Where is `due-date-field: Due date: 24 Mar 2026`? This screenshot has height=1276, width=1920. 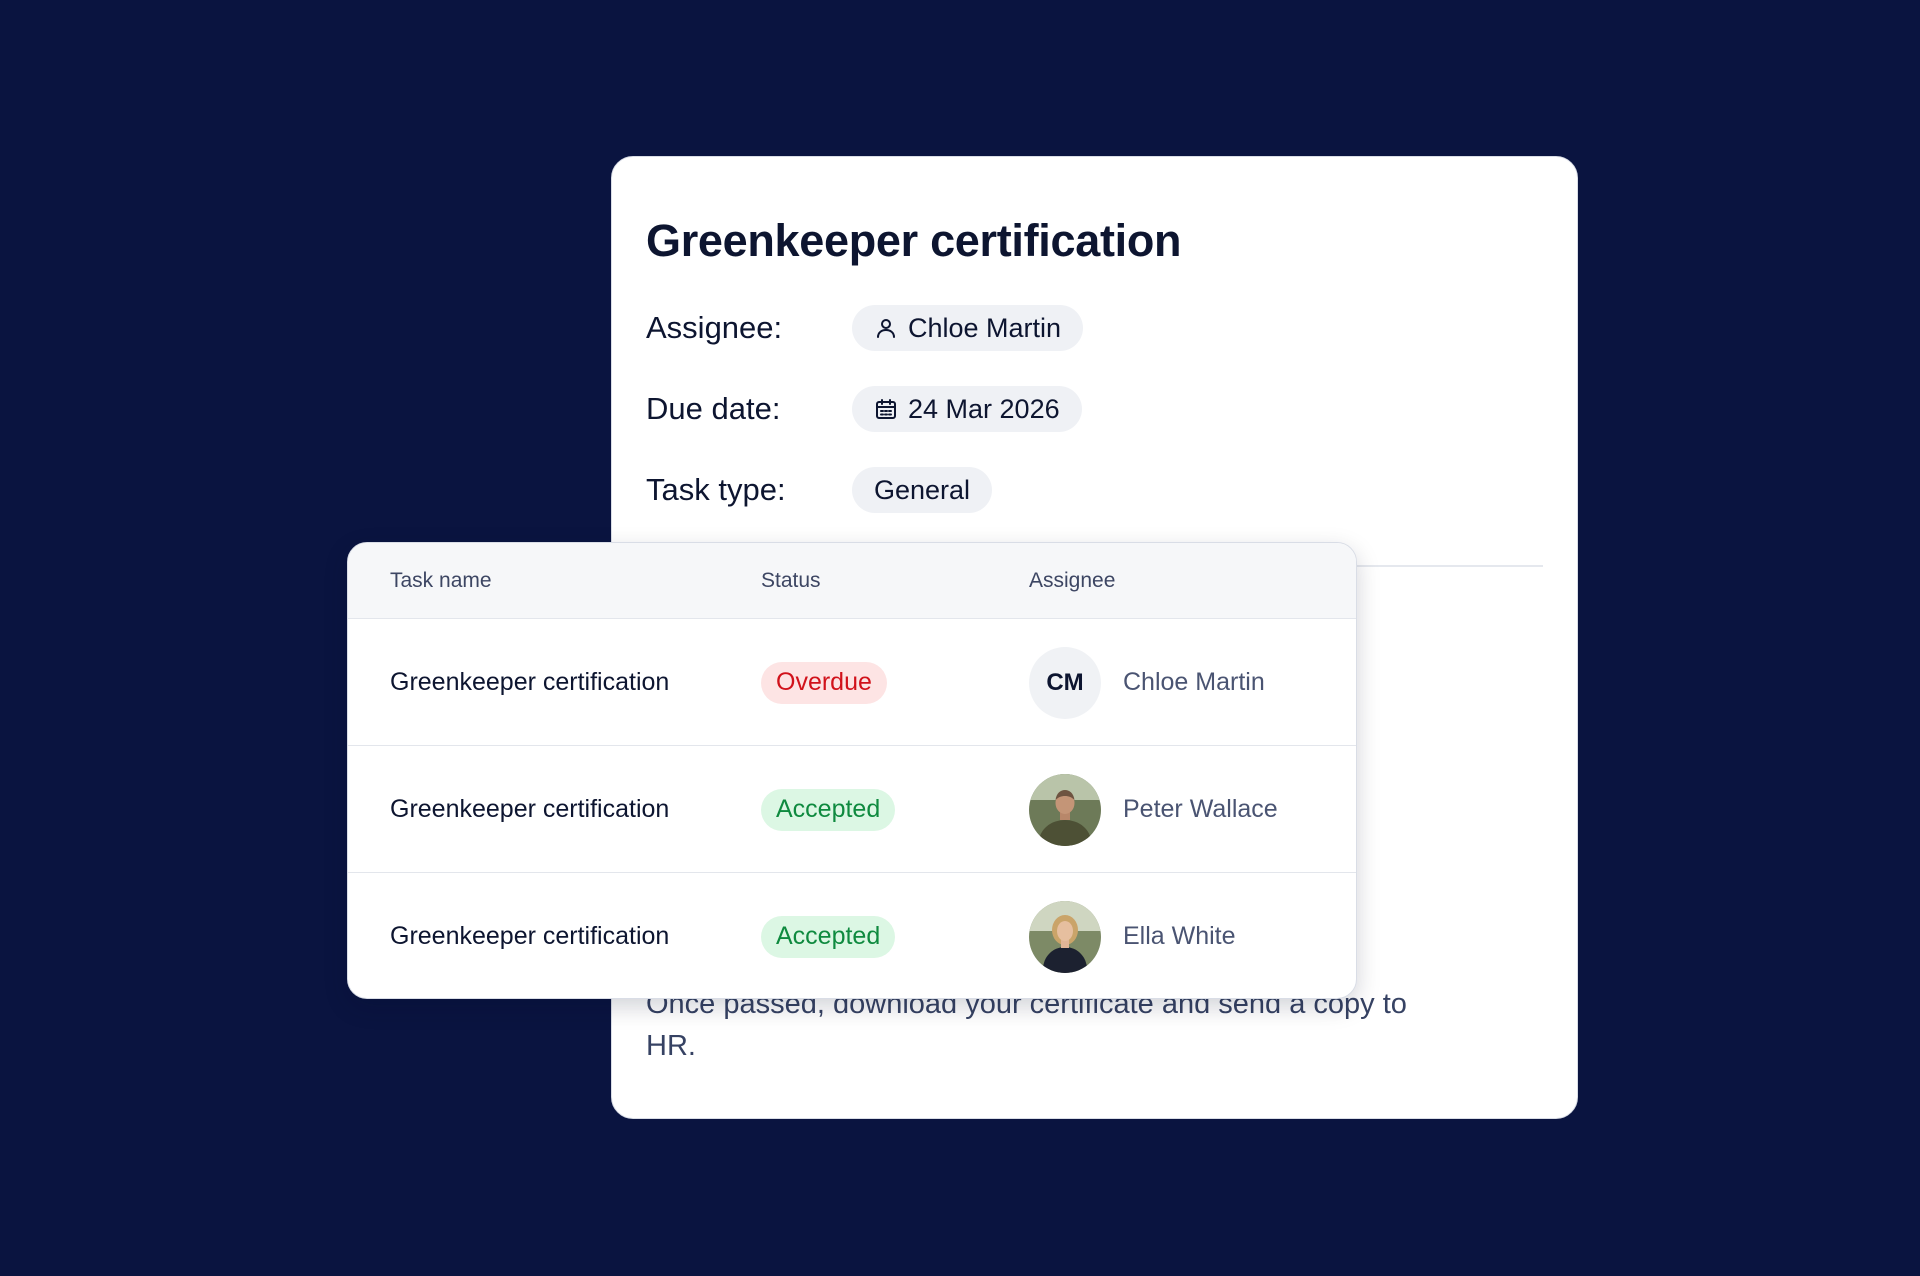
due-date-field: Due date: 24 Mar 2026 is located at coordinates (864, 409).